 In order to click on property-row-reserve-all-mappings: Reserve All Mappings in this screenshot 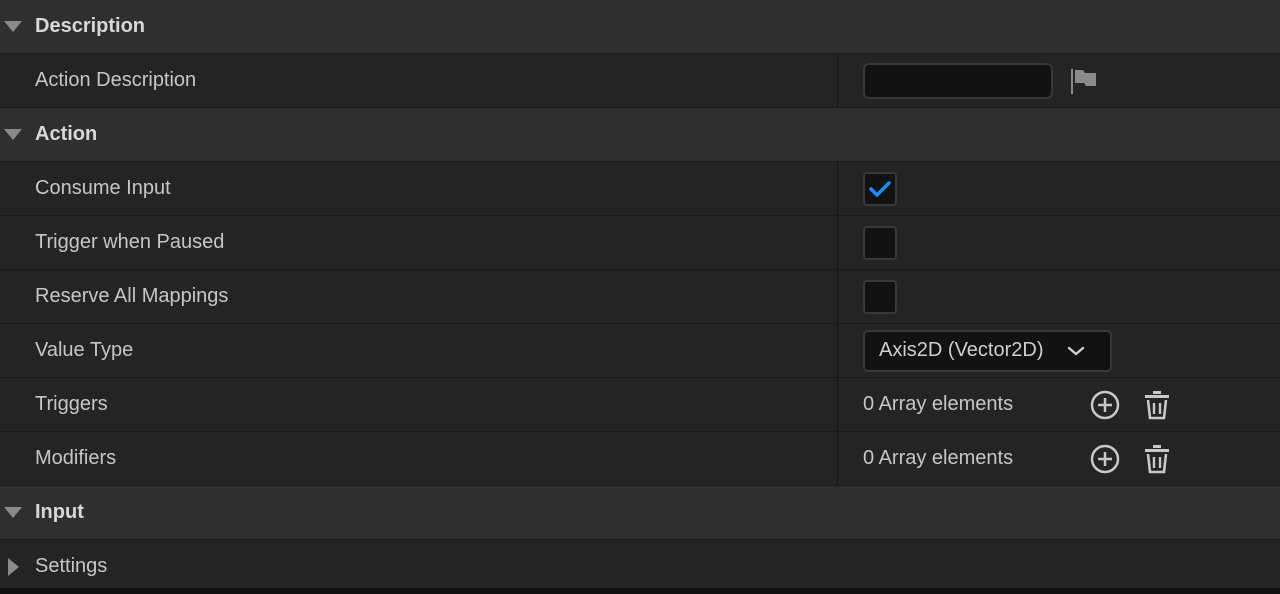, I will do `click(640, 297)`.